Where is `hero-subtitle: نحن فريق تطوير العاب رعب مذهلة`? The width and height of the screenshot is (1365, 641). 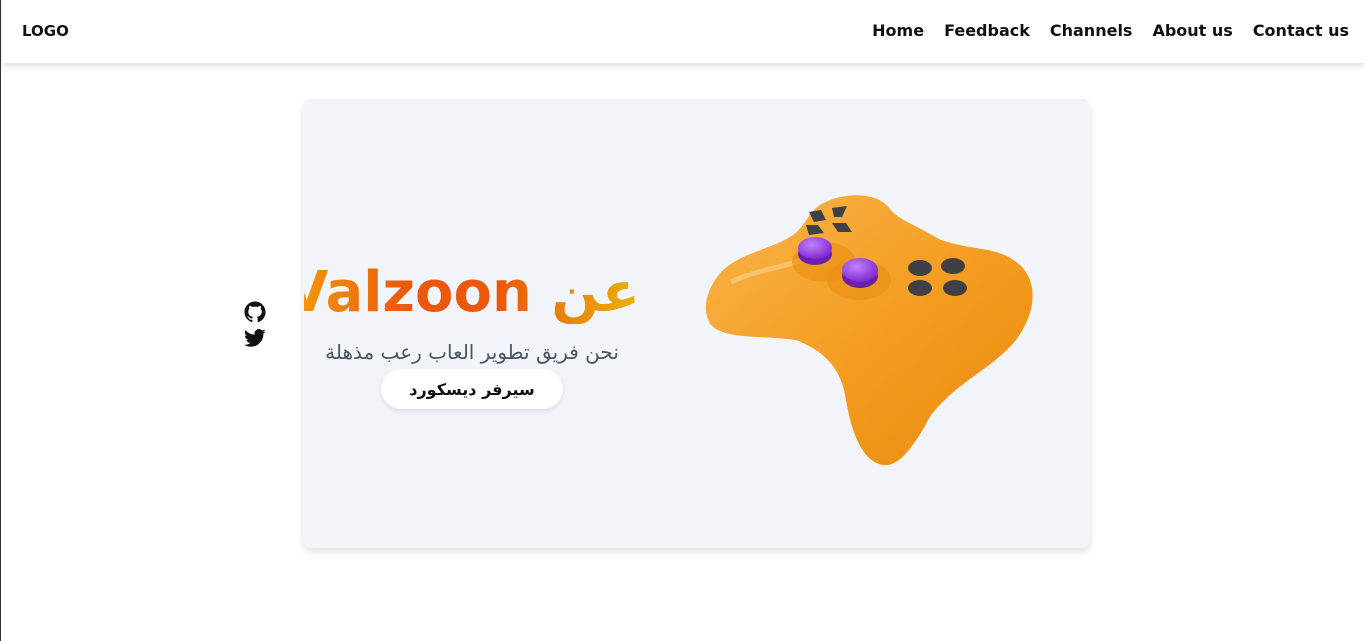
hero-subtitle: نحن فريق تطوير العاب رعب مذهلة is located at coordinates (472, 352).